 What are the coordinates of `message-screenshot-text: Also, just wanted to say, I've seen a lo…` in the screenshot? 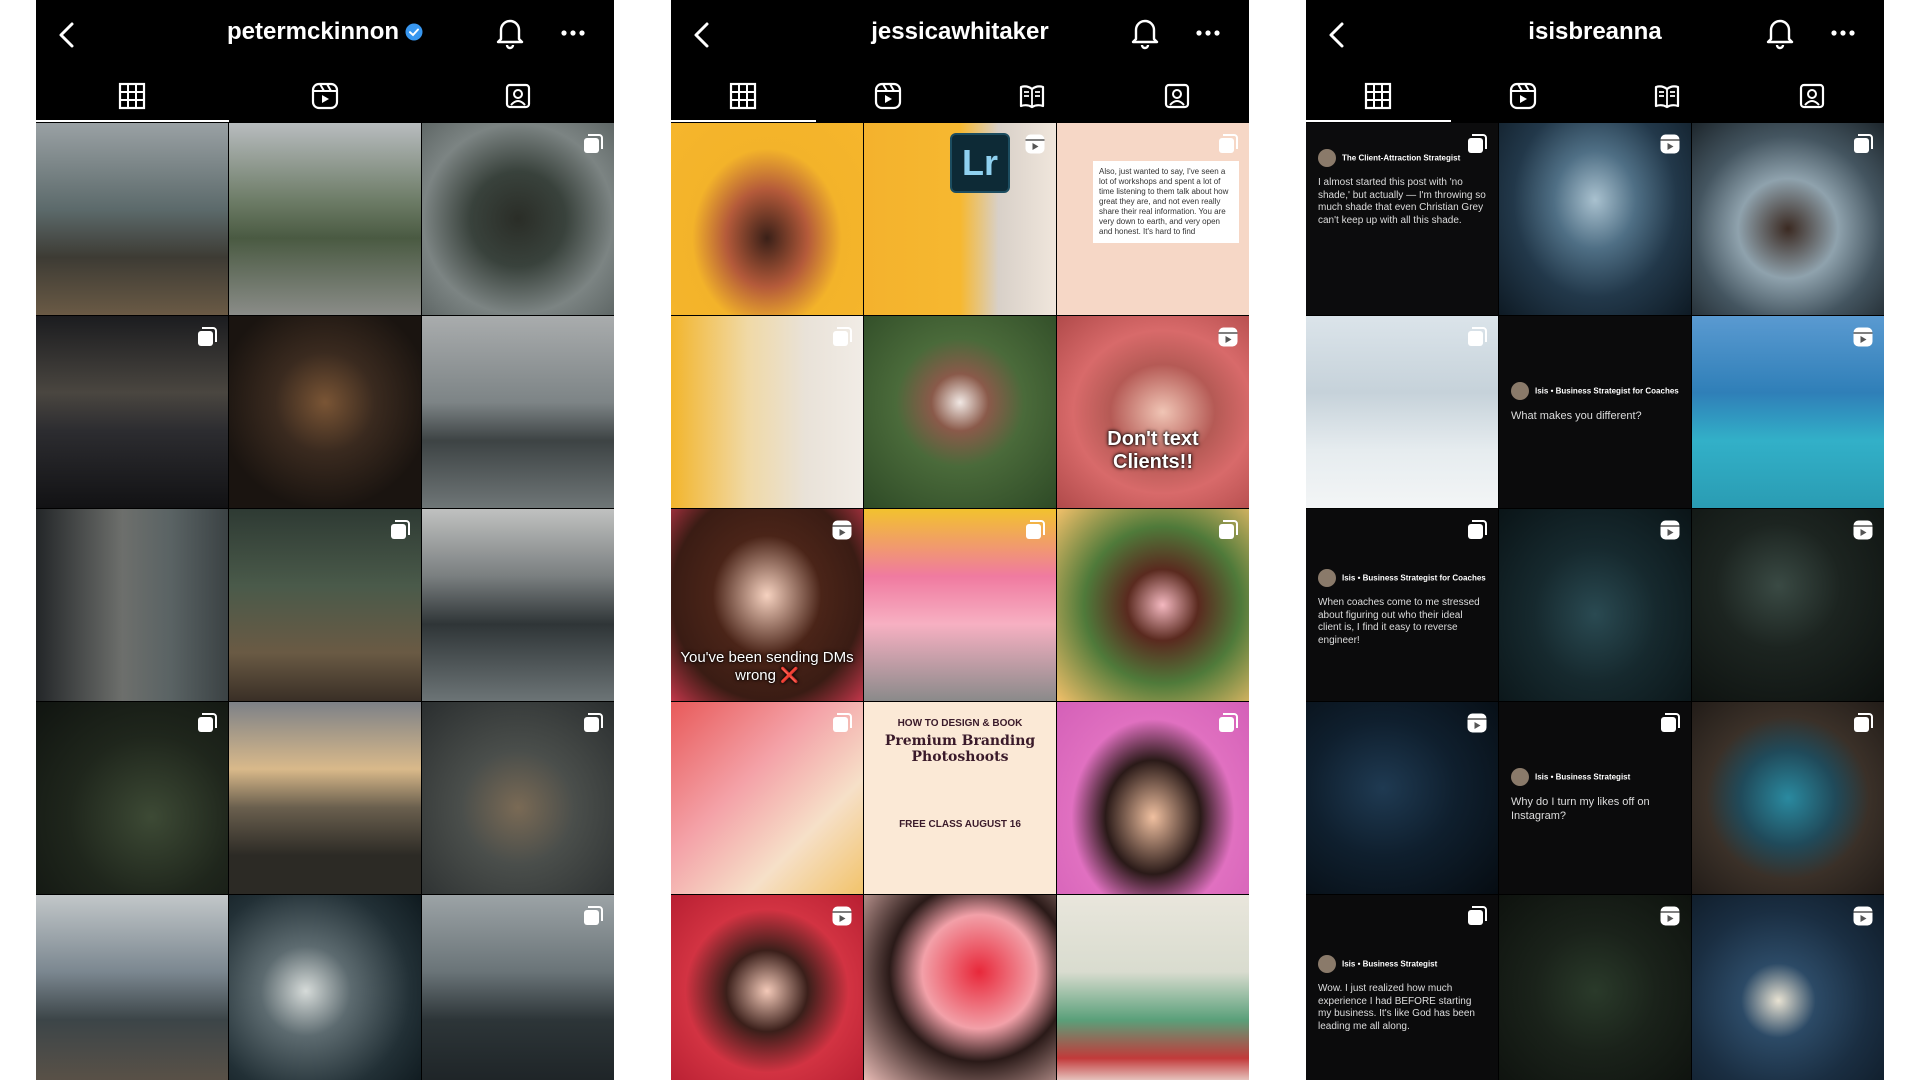 It's located at (1166, 202).